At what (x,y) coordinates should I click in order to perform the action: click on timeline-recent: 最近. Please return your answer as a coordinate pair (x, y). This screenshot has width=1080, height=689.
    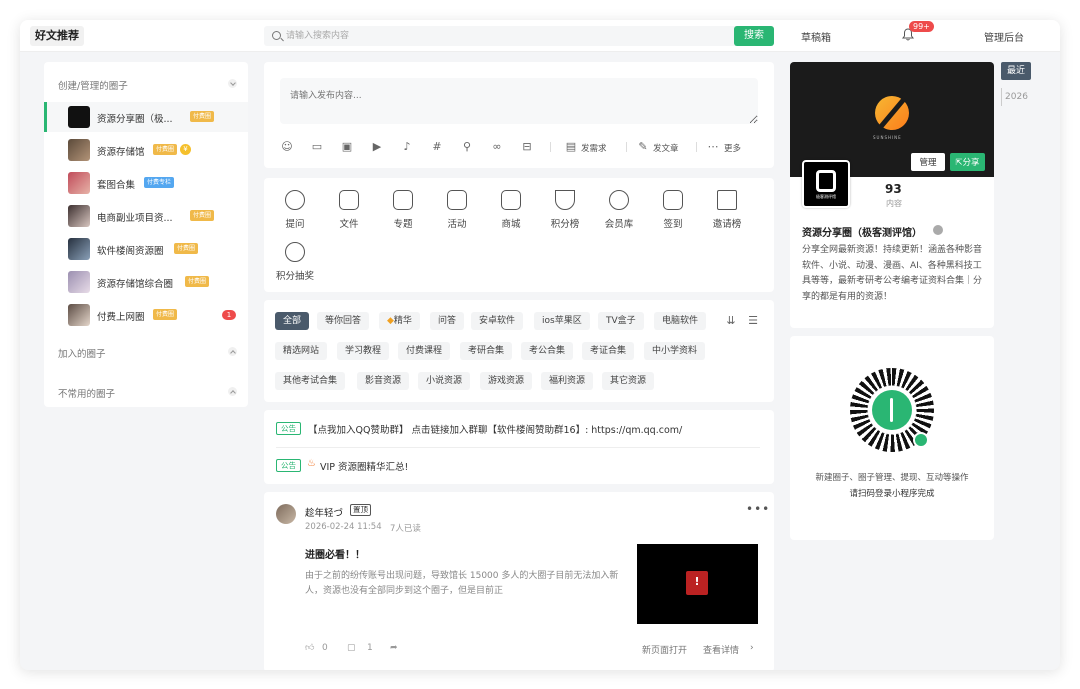
    Looking at the image, I should click on (1016, 71).